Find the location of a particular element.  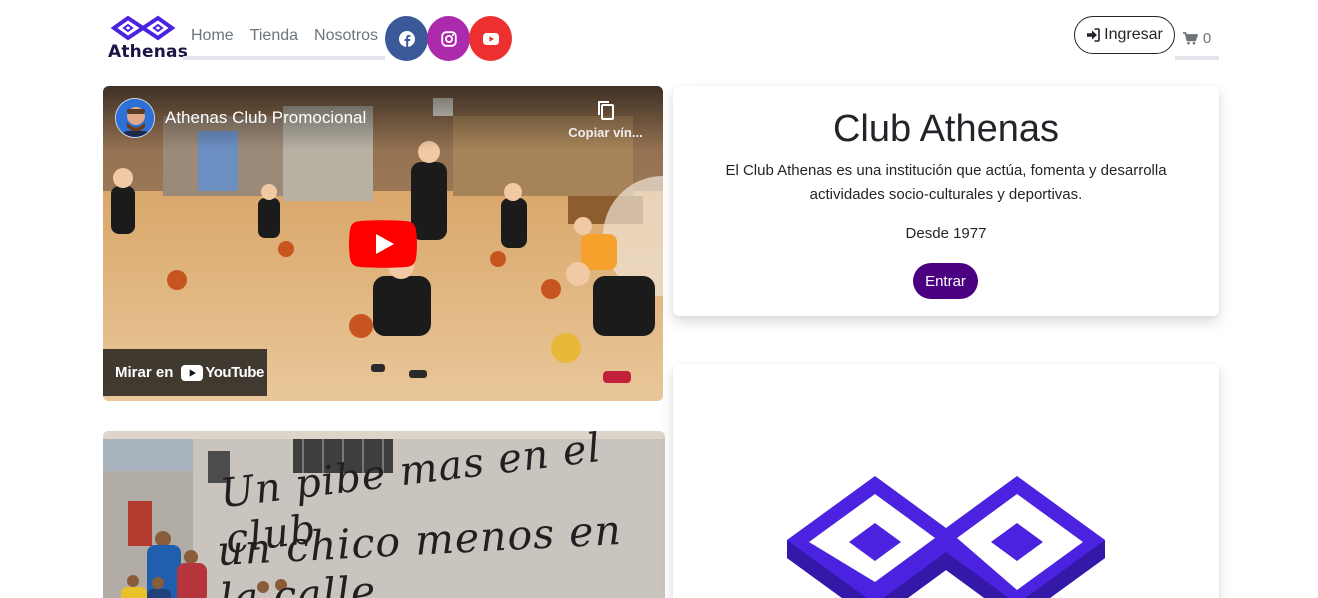

club-title: Club Athenas is located at coordinates (946, 129).